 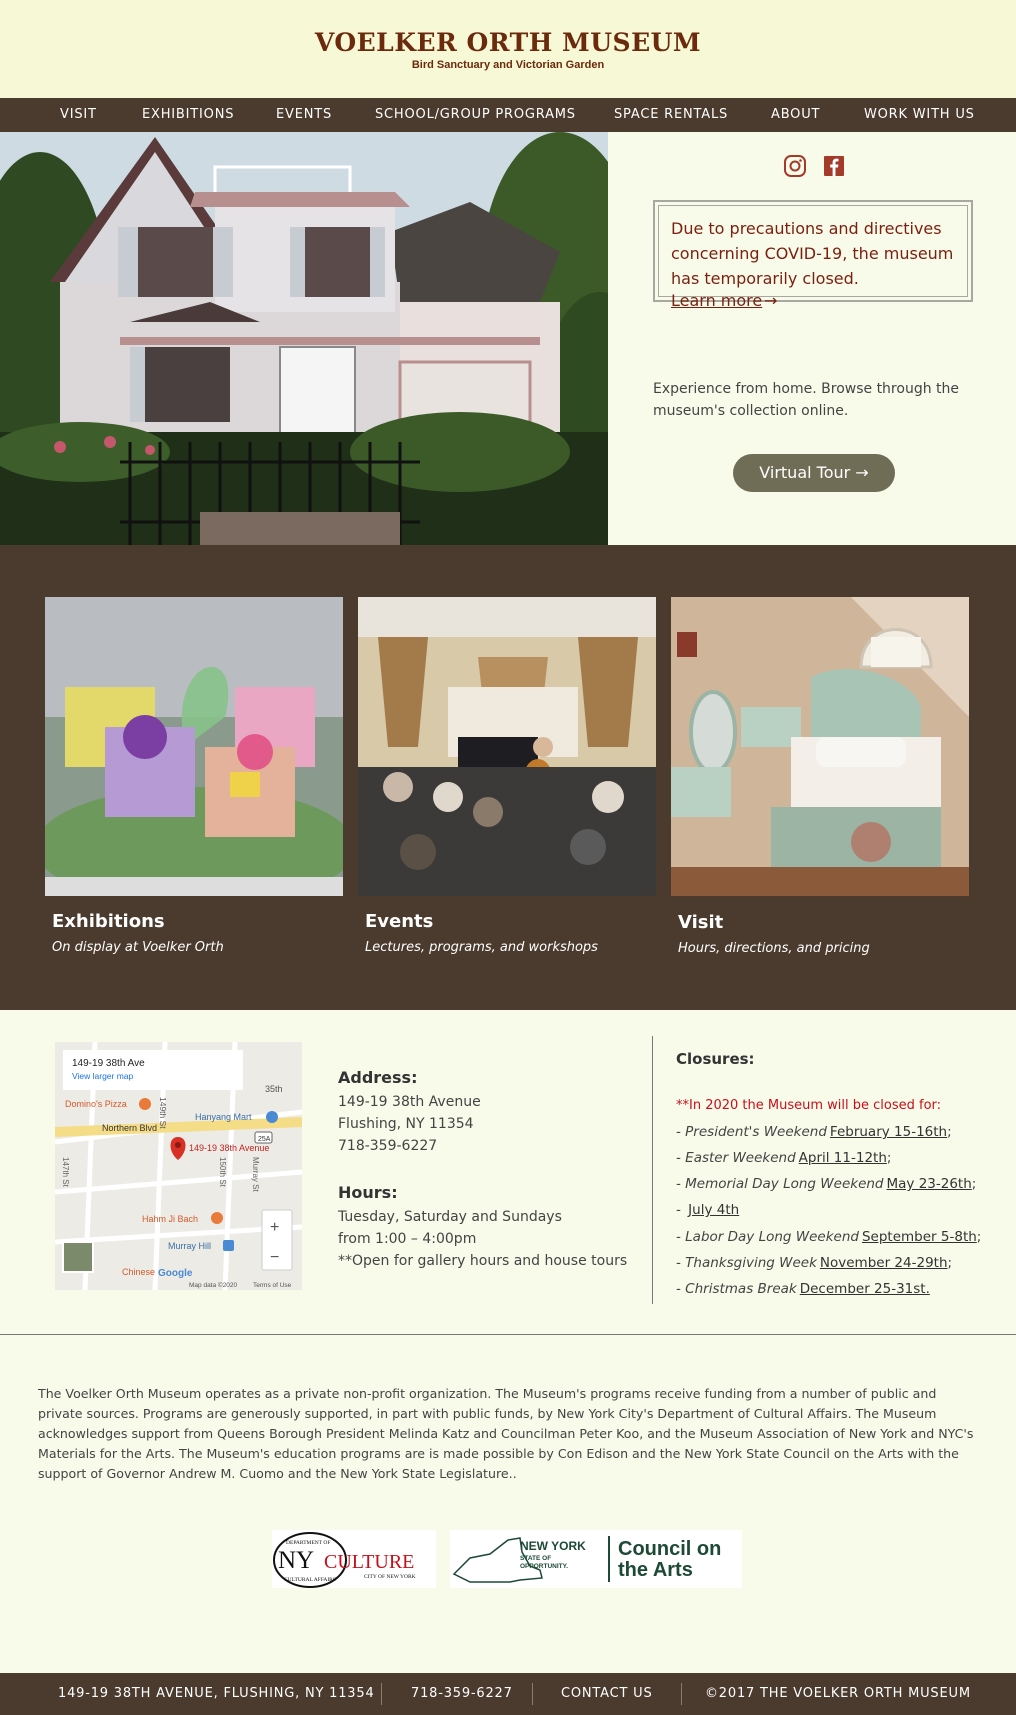 I want to click on map-label-35th: 35th, so click(x=274, y=1089).